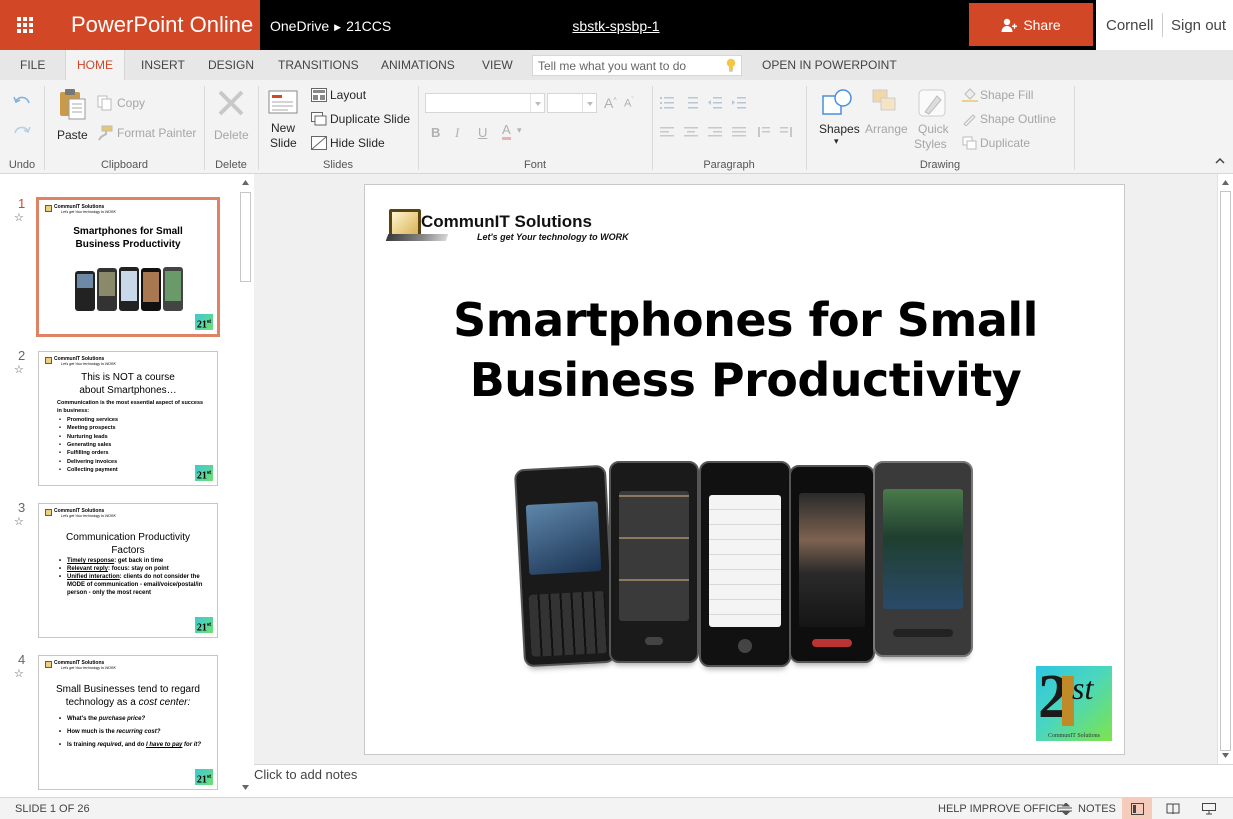 This screenshot has height=819, width=1233. I want to click on tell-me-box, so click(637, 65).